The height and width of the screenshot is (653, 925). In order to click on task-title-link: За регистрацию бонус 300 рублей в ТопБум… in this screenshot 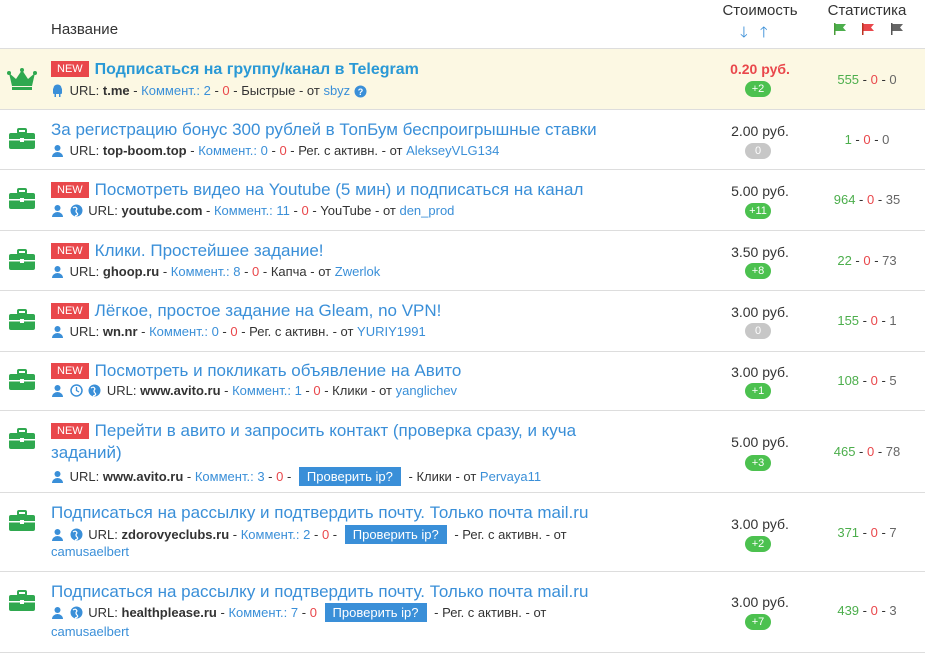, I will do `click(324, 130)`.